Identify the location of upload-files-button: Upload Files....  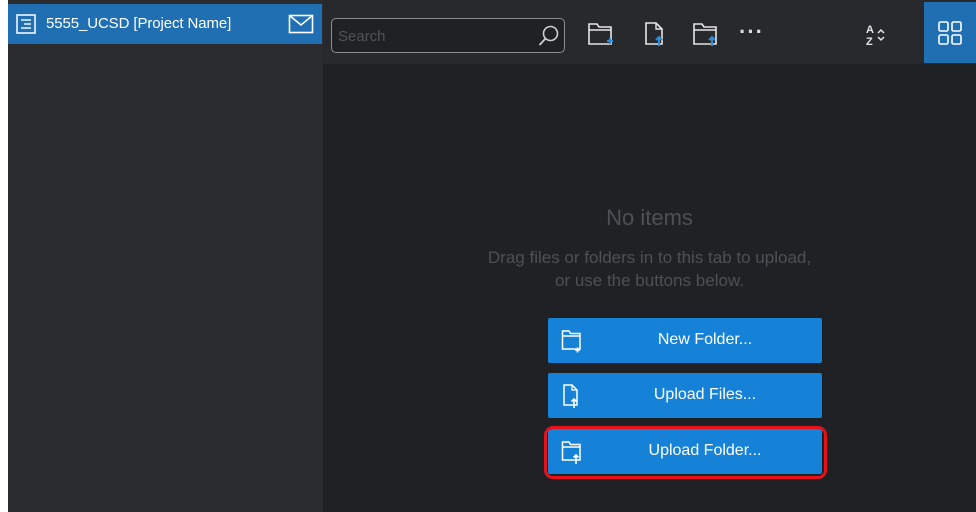
(685, 395).